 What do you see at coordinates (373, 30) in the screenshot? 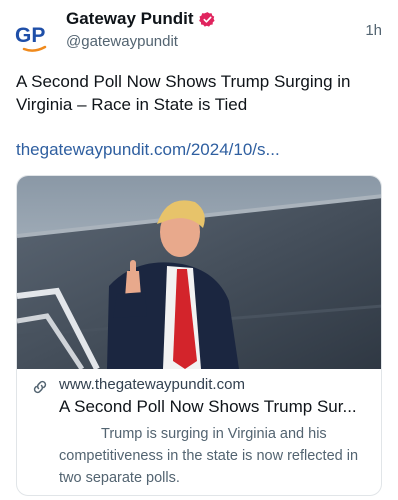
I see `post-timestamp: 1h` at bounding box center [373, 30].